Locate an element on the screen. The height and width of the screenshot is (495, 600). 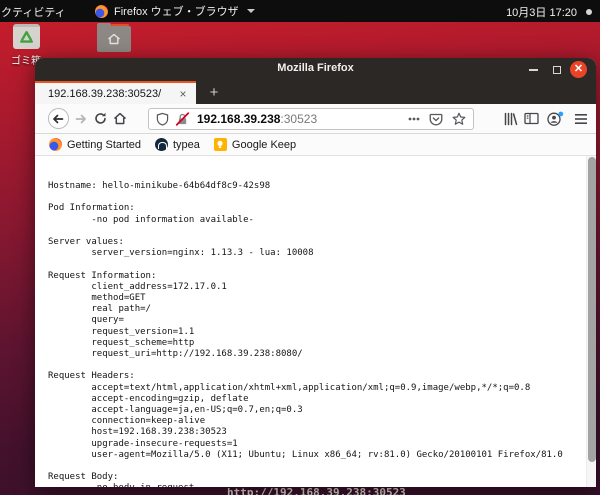
page-actions-icon is located at coordinates (414, 119).